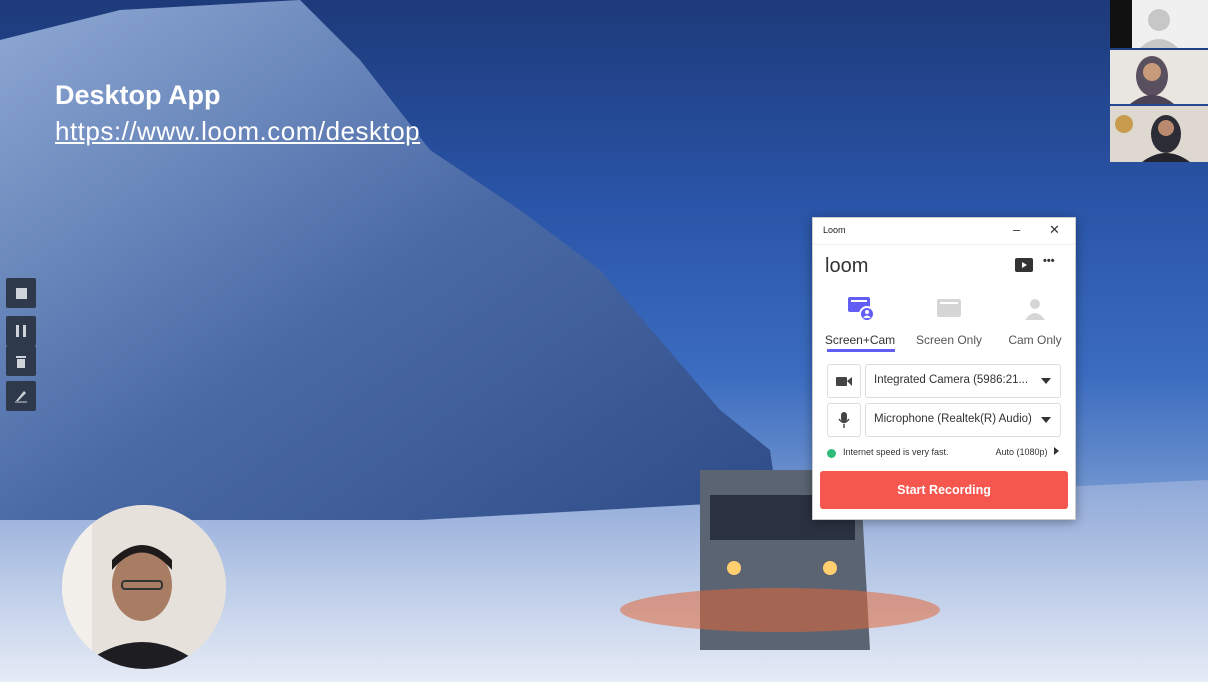 This screenshot has width=1208, height=682. I want to click on quality-selector: Auto (1080p), so click(1027, 452).